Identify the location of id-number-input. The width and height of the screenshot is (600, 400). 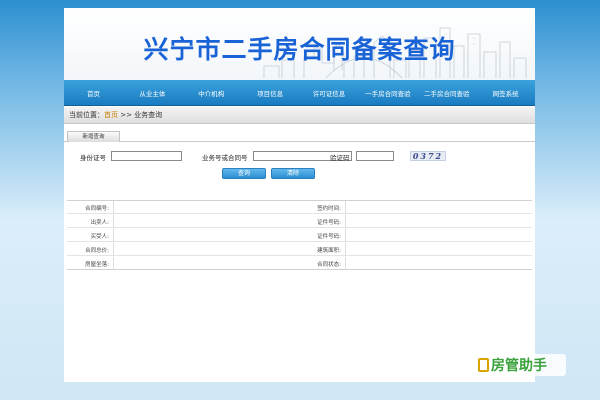
(146, 156).